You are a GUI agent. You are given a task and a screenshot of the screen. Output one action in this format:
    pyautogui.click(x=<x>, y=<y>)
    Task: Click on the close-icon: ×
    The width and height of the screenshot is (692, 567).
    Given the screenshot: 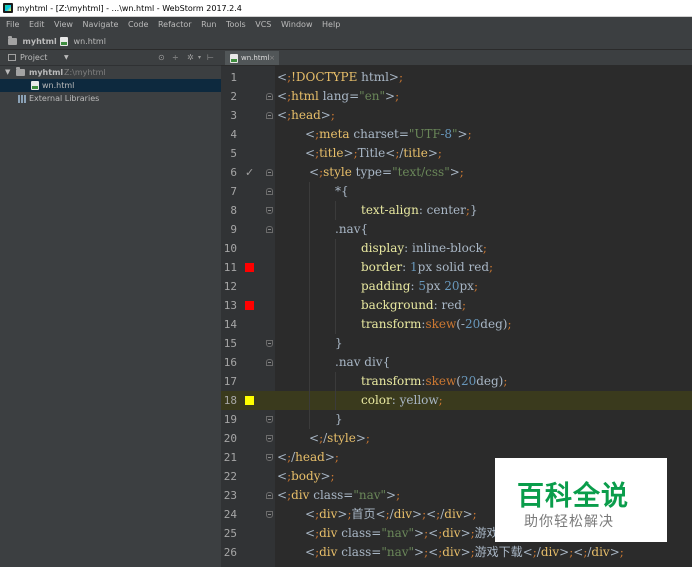 What is the action you would take?
    pyautogui.click(x=272, y=58)
    